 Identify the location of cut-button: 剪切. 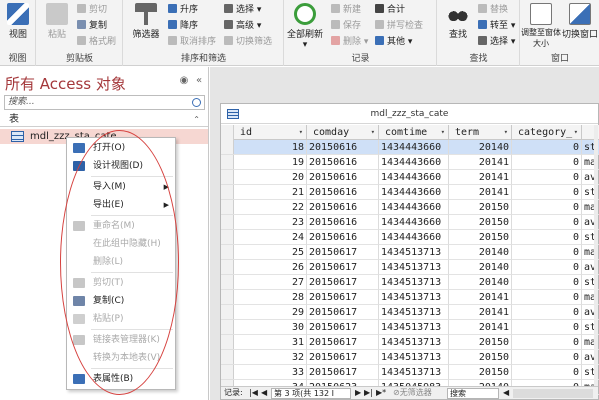
(92, 10).